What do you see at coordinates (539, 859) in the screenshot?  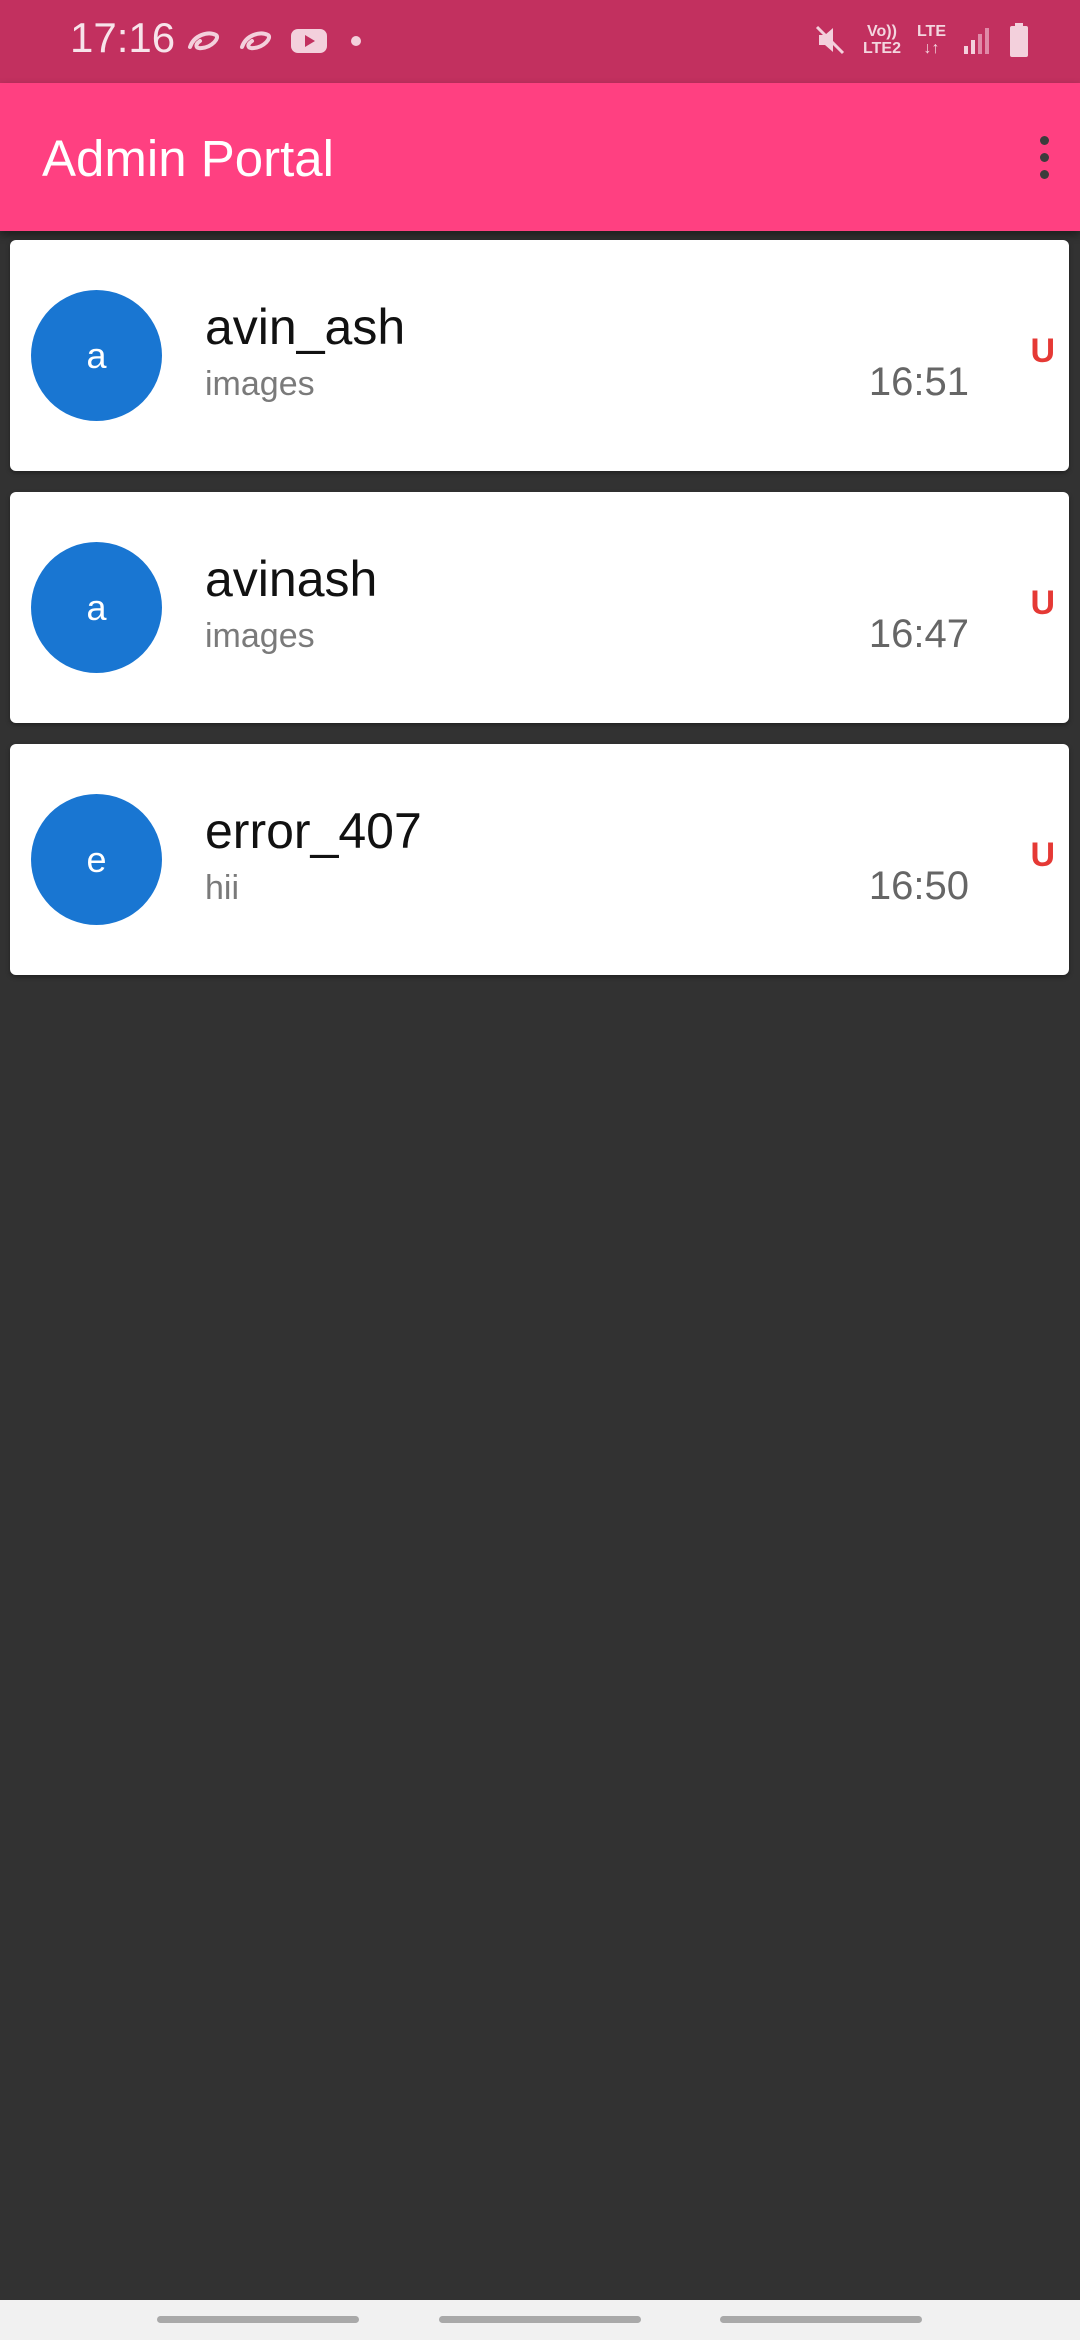 I see `chat-item: e error_407 hii 16:50 U` at bounding box center [539, 859].